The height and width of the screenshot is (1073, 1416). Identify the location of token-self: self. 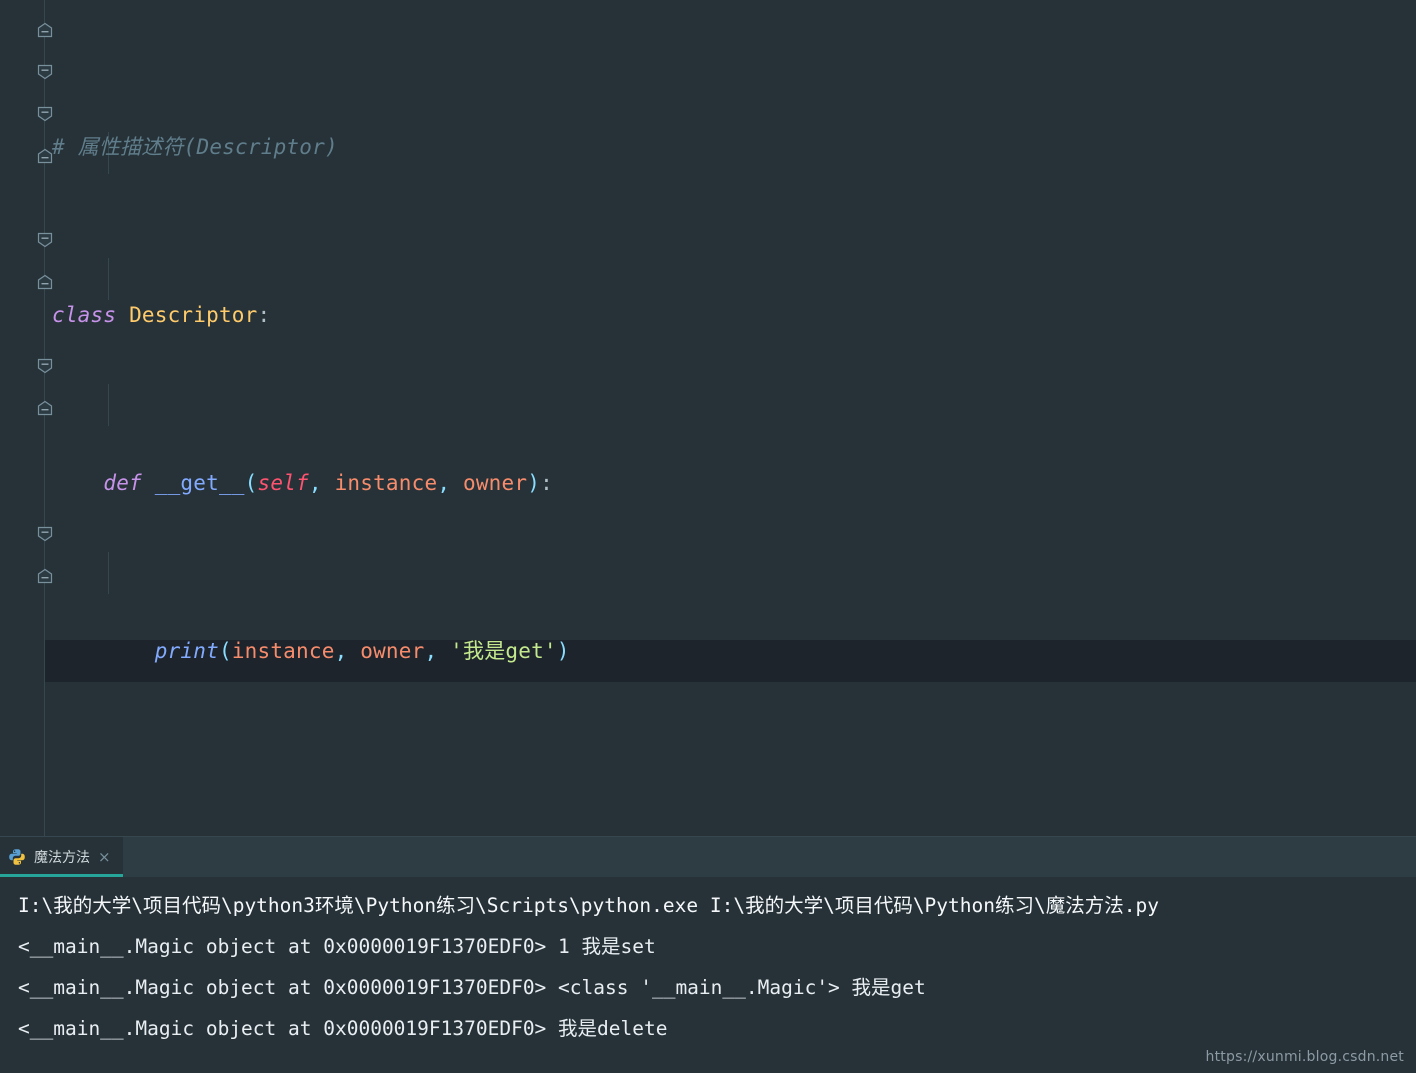
(283, 483).